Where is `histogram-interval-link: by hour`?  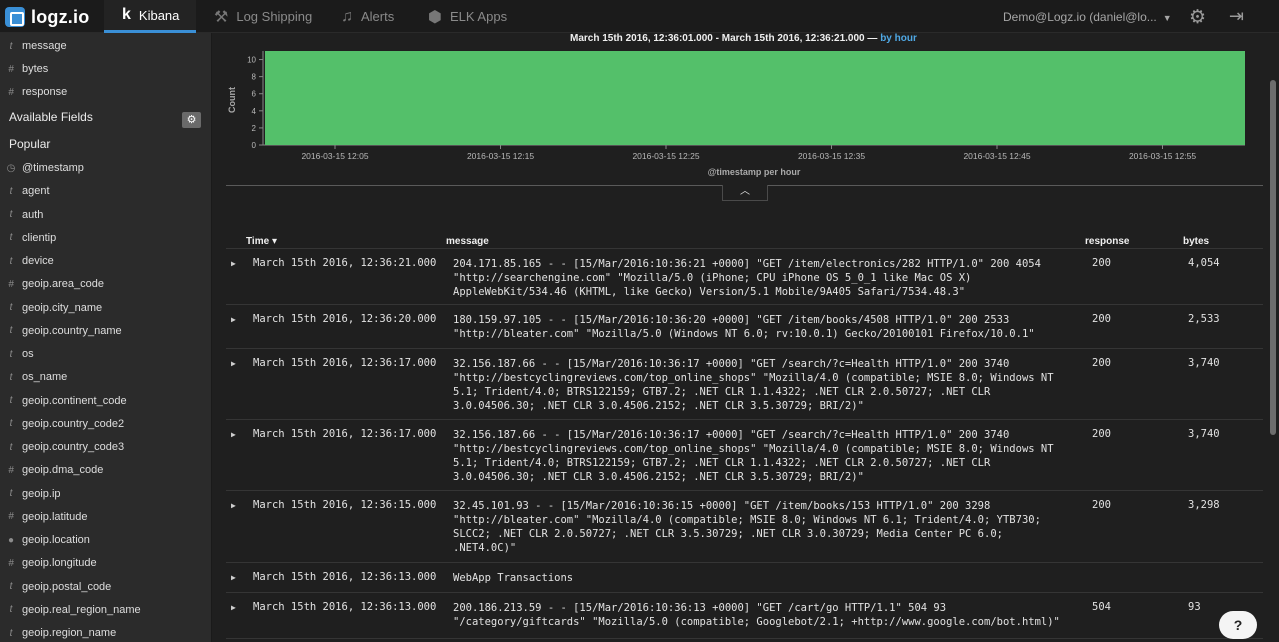 histogram-interval-link: by hour is located at coordinates (898, 38).